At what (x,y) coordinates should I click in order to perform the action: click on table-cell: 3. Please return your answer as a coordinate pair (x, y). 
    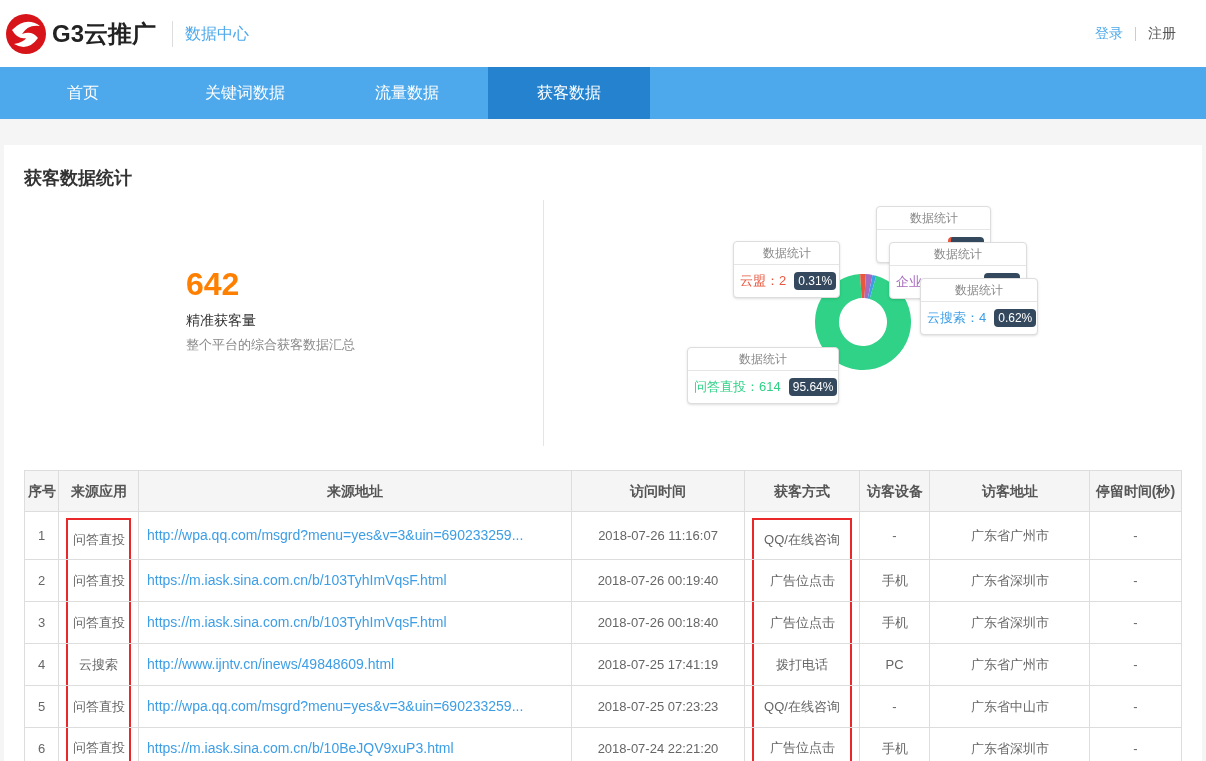
    Looking at the image, I should click on (41, 622).